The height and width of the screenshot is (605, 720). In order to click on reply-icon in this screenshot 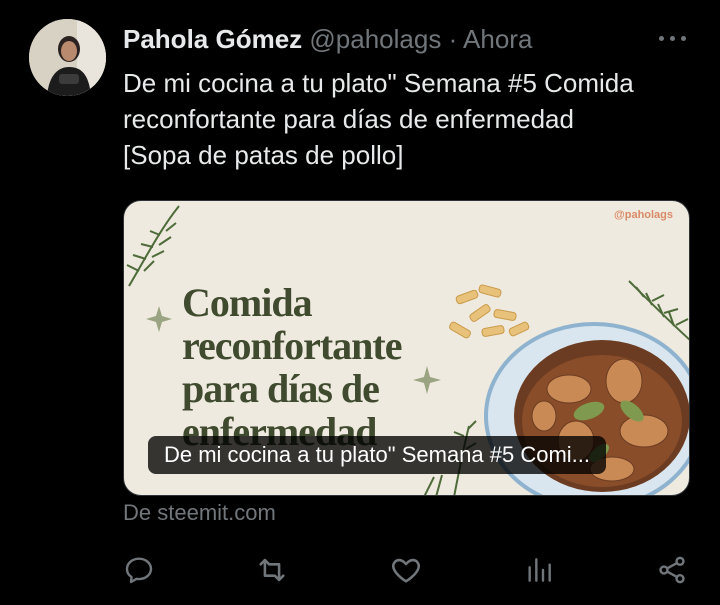, I will do `click(139, 570)`.